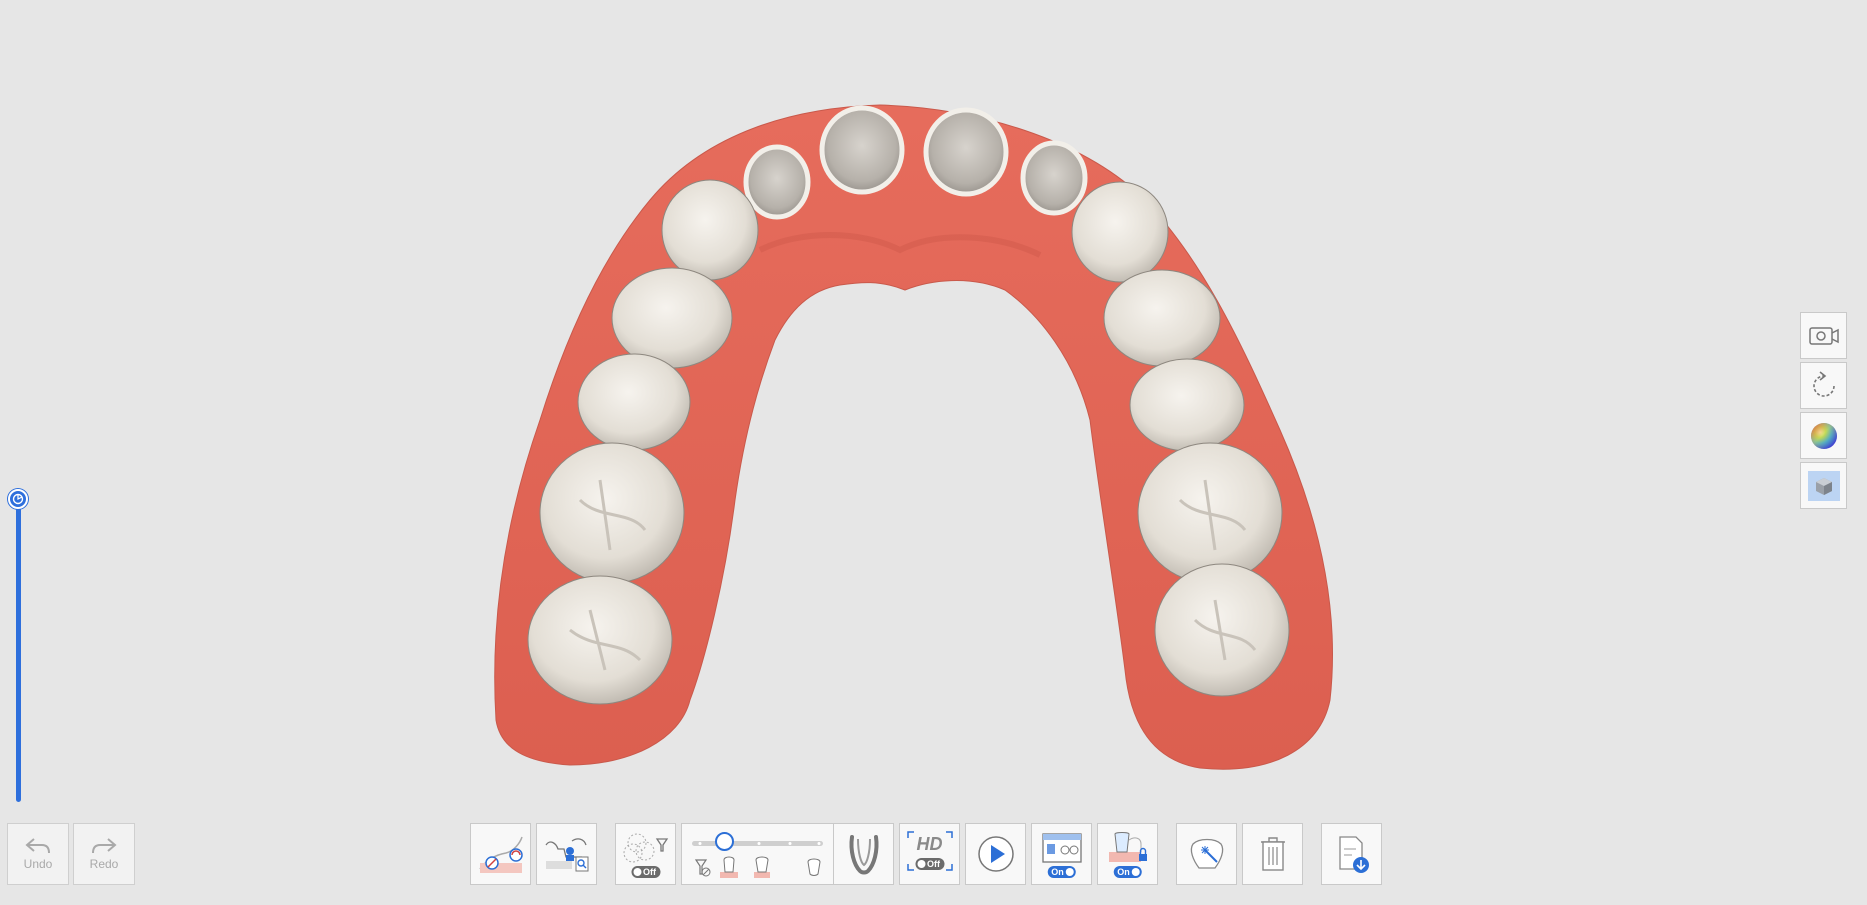 This screenshot has height=905, width=1867. I want to click on camera-icon, so click(1823, 335).